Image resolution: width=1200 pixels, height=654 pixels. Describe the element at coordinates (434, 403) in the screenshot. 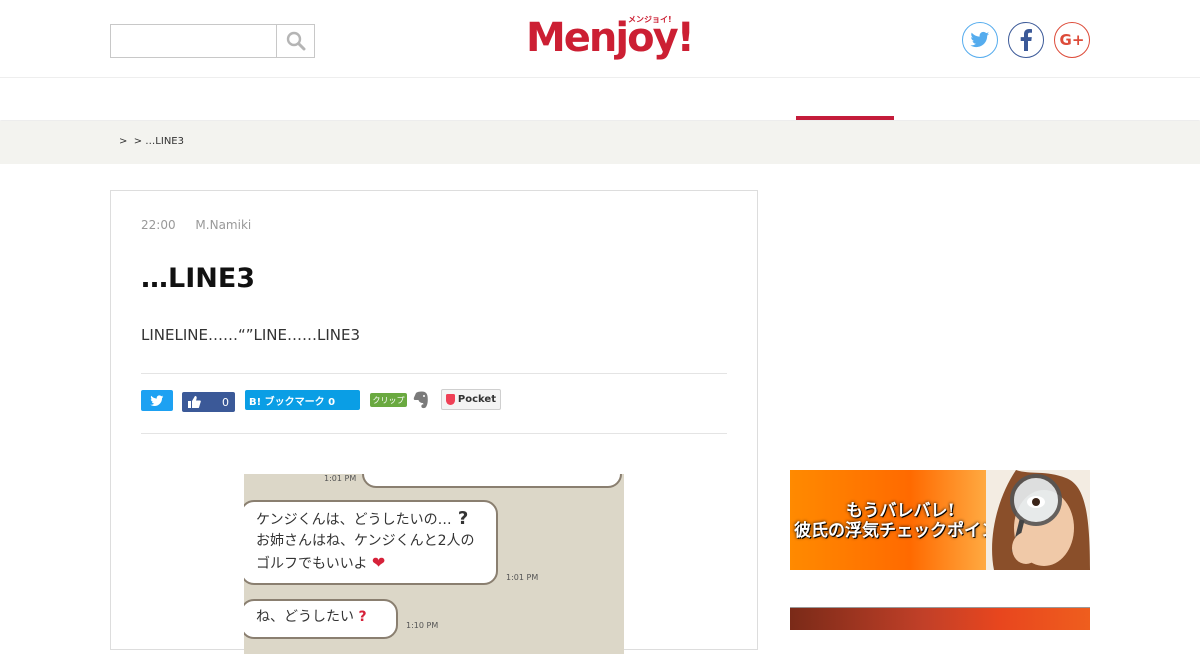

I see `share-buttons: 0 B! ブックマーク 0 クリップ Pocket` at that location.